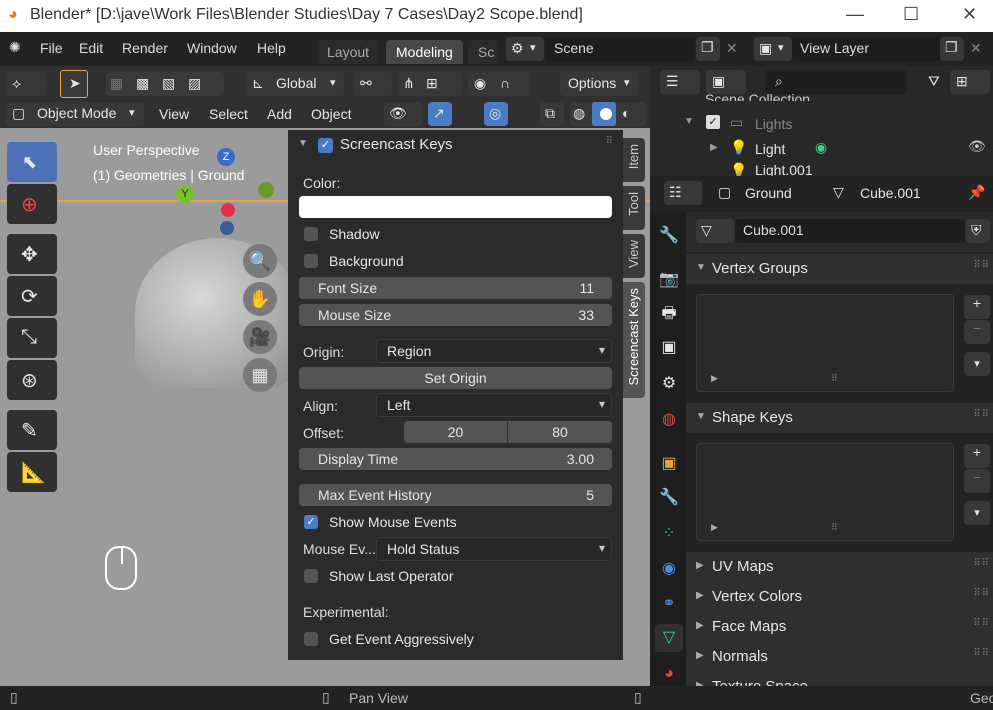 The width and height of the screenshot is (993, 710). What do you see at coordinates (32, 380) in the screenshot?
I see `transform-tool-button: ⊛` at bounding box center [32, 380].